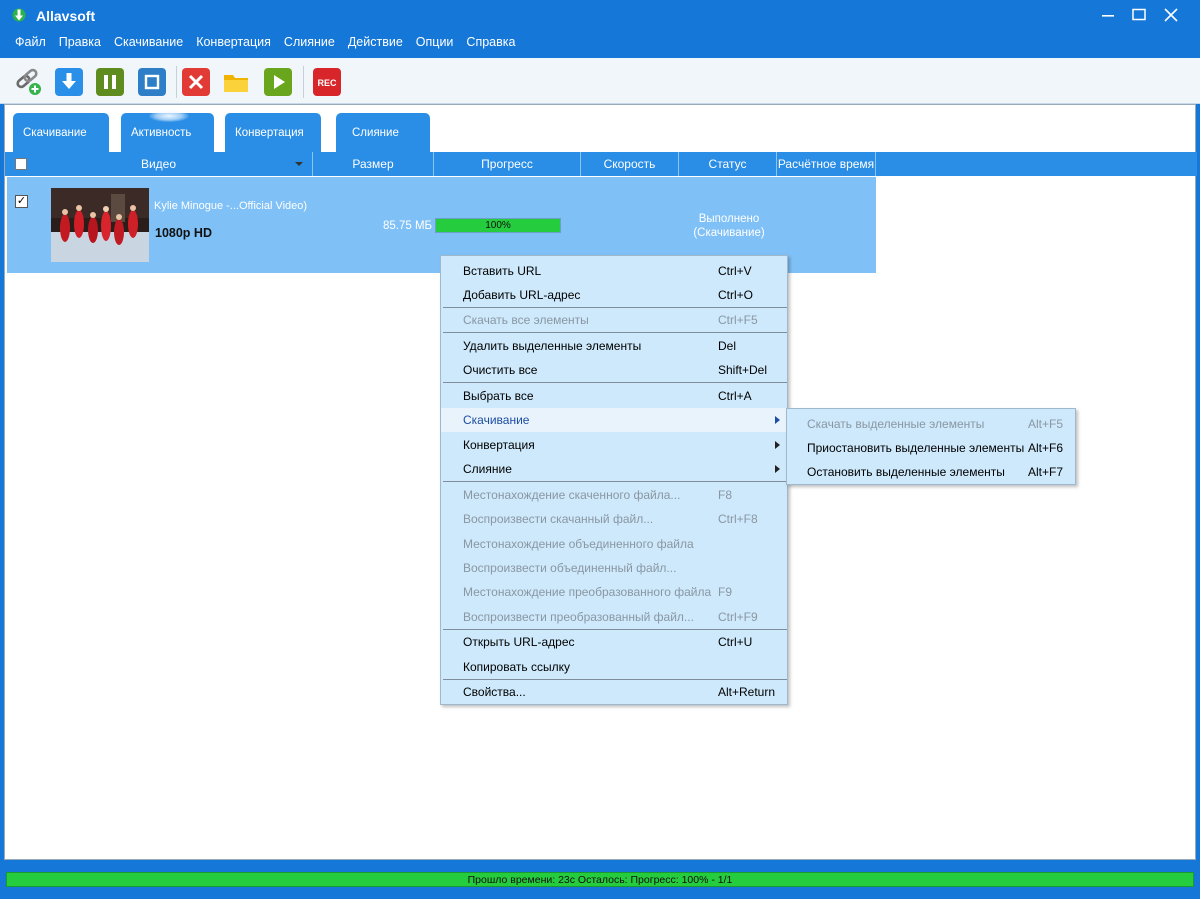  What do you see at coordinates (408, 226) in the screenshot?
I see `video-size: 85.75 МБ` at bounding box center [408, 226].